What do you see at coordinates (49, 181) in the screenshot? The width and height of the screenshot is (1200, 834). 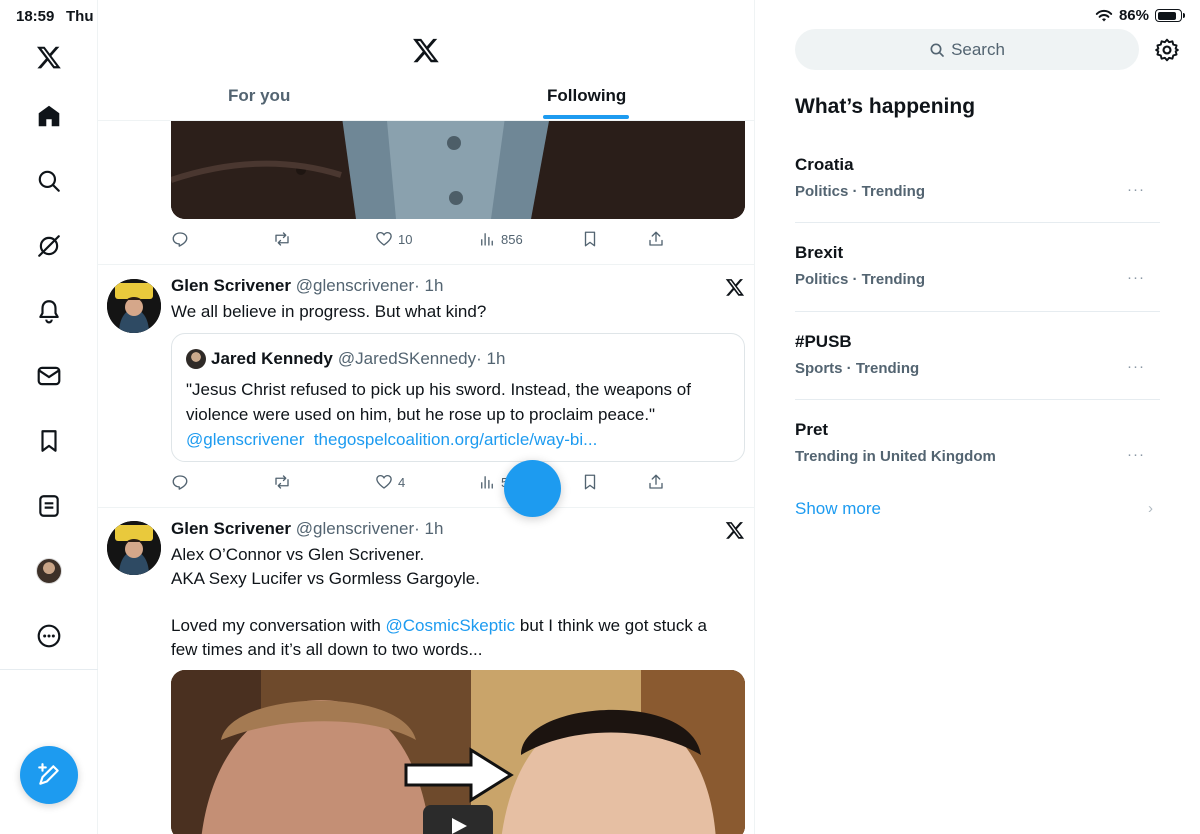 I see `search-icon` at bounding box center [49, 181].